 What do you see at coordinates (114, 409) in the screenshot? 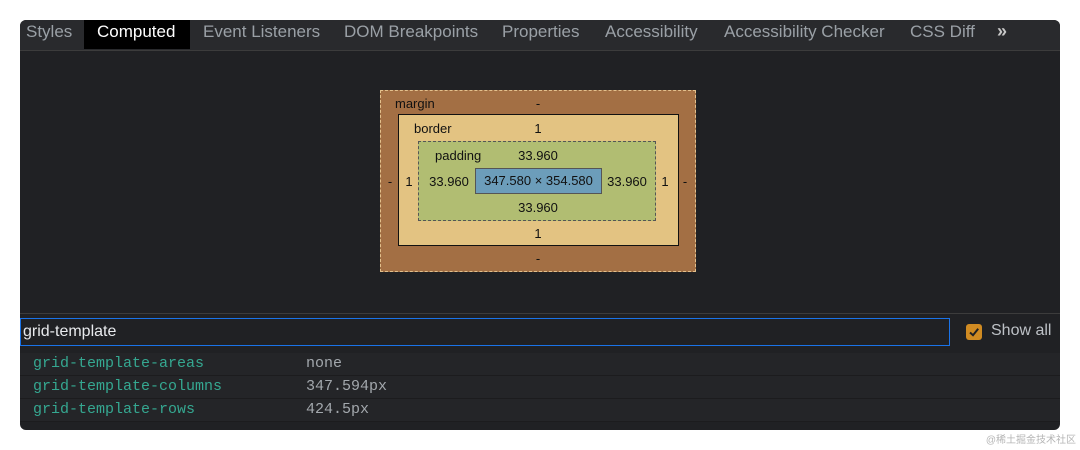
I see `property-name: grid-template-rows` at bounding box center [114, 409].